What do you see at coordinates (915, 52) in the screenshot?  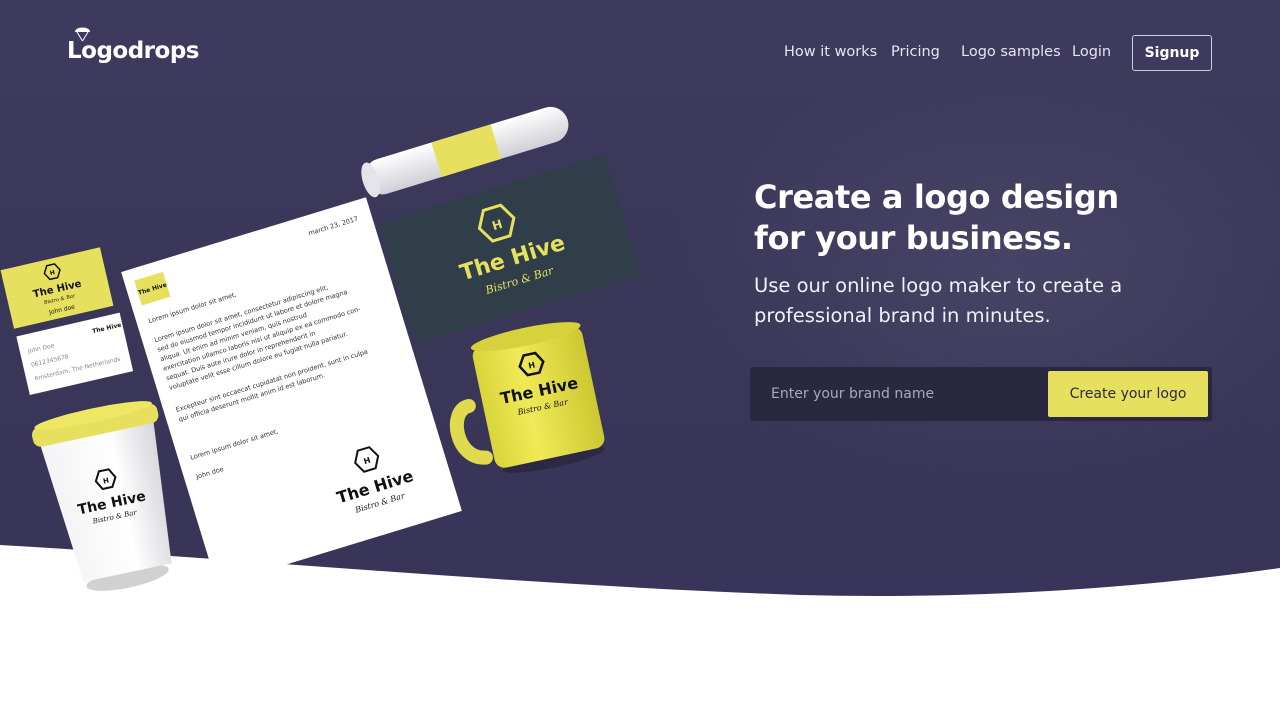 I see `nav-pricing: Pricing` at bounding box center [915, 52].